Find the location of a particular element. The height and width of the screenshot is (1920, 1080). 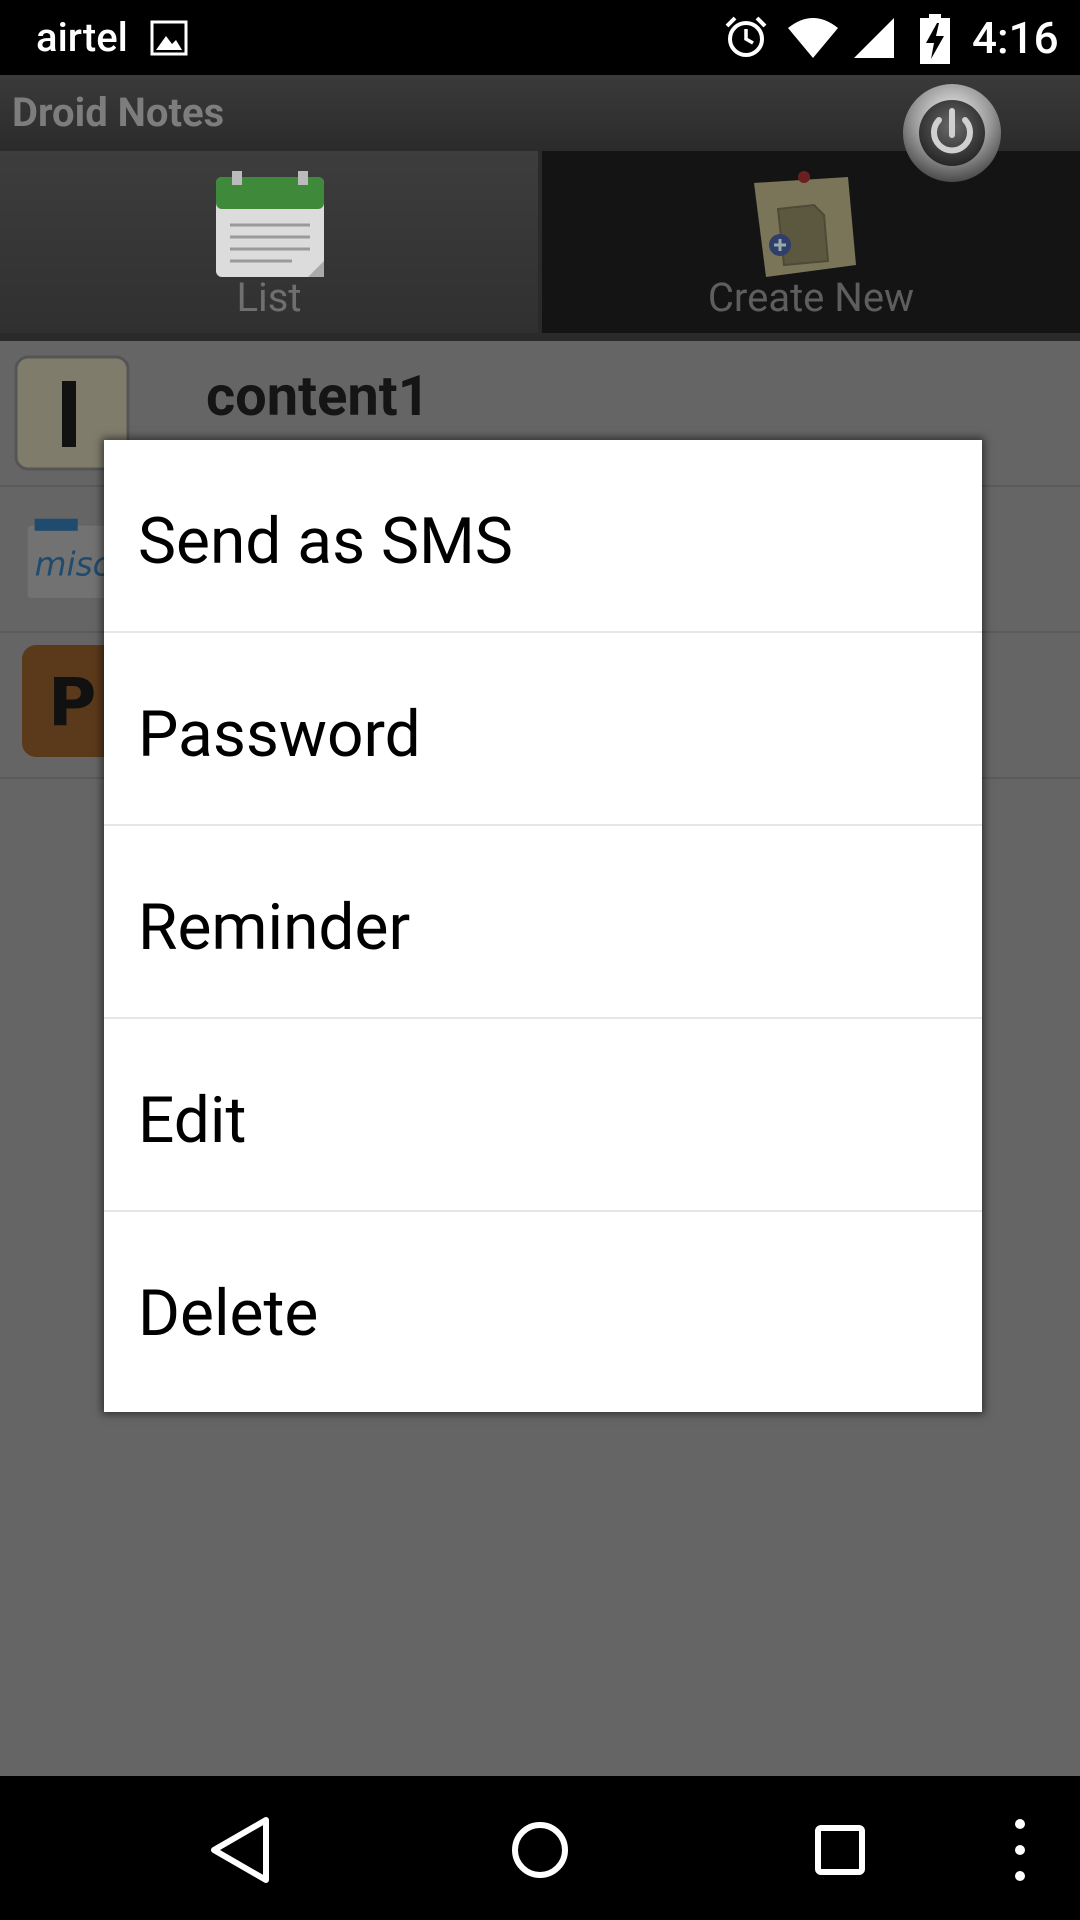

carrier-name: airtel is located at coordinates (82, 37).